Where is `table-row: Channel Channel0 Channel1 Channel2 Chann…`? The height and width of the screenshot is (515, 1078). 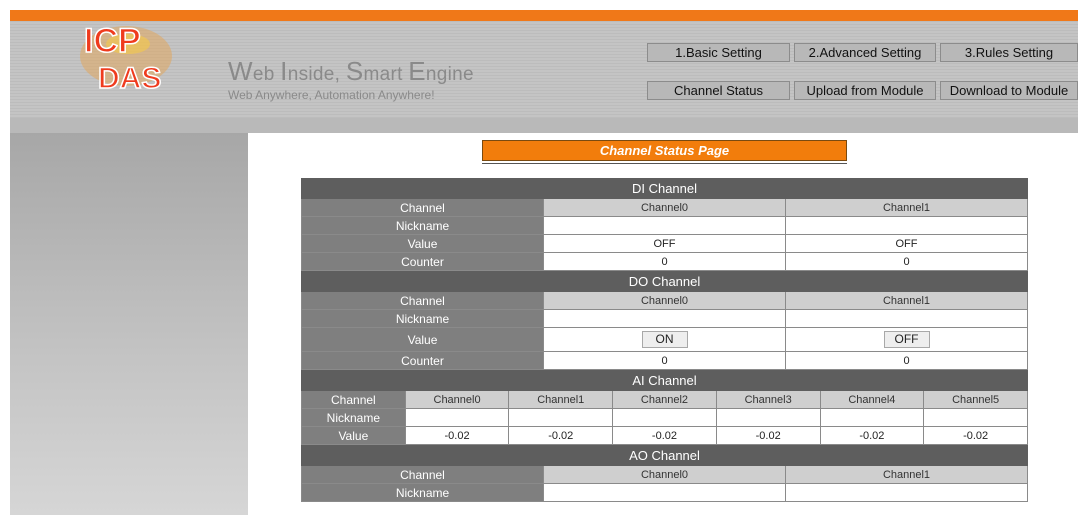 table-row: Channel Channel0 Channel1 Channel2 Chann… is located at coordinates (664, 399).